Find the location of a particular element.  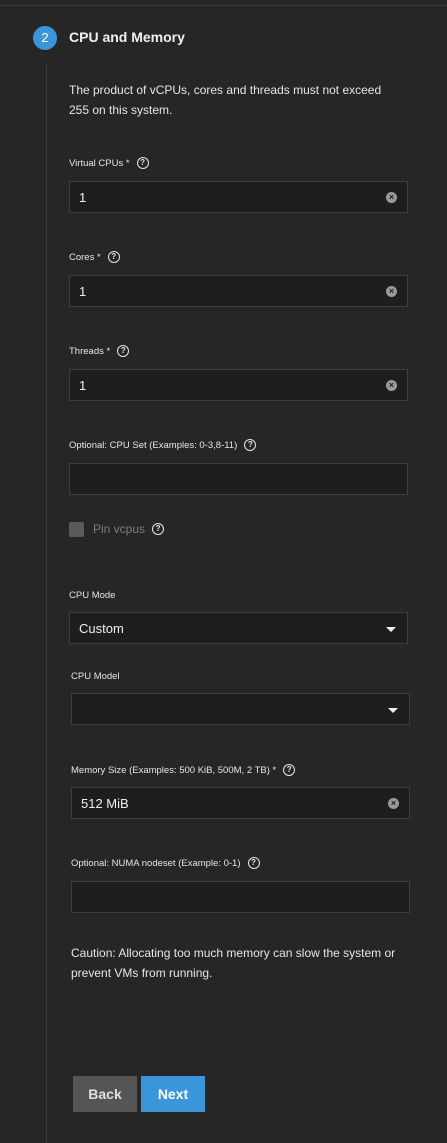

cores-label-text: Cores * is located at coordinates (85, 257).